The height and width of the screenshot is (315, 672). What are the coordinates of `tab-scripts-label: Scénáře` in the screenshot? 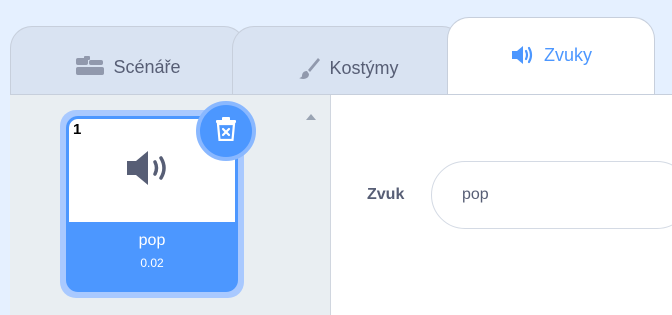 It's located at (147, 66).